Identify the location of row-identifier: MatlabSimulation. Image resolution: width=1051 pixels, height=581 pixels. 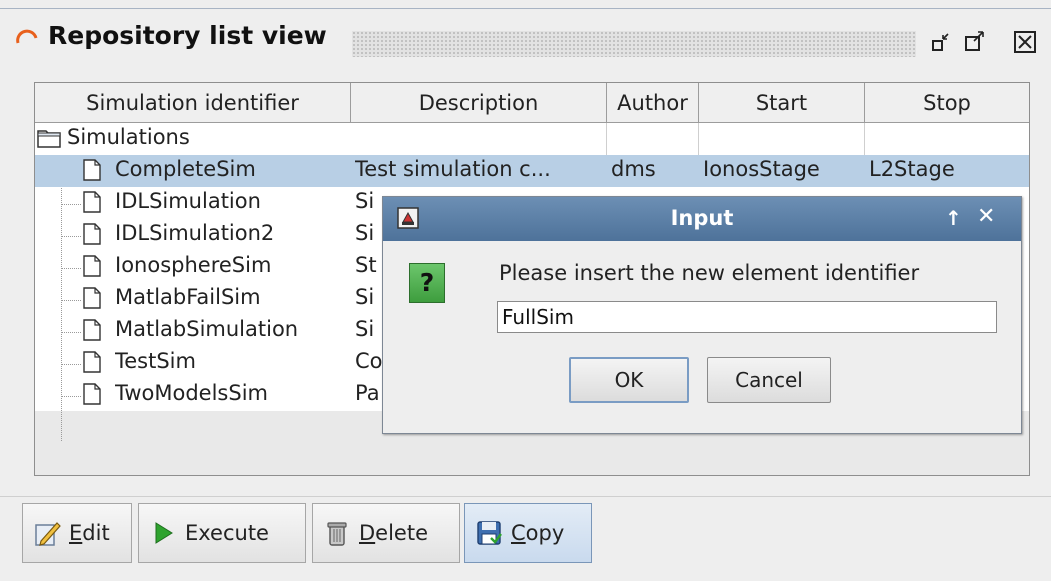
(207, 329).